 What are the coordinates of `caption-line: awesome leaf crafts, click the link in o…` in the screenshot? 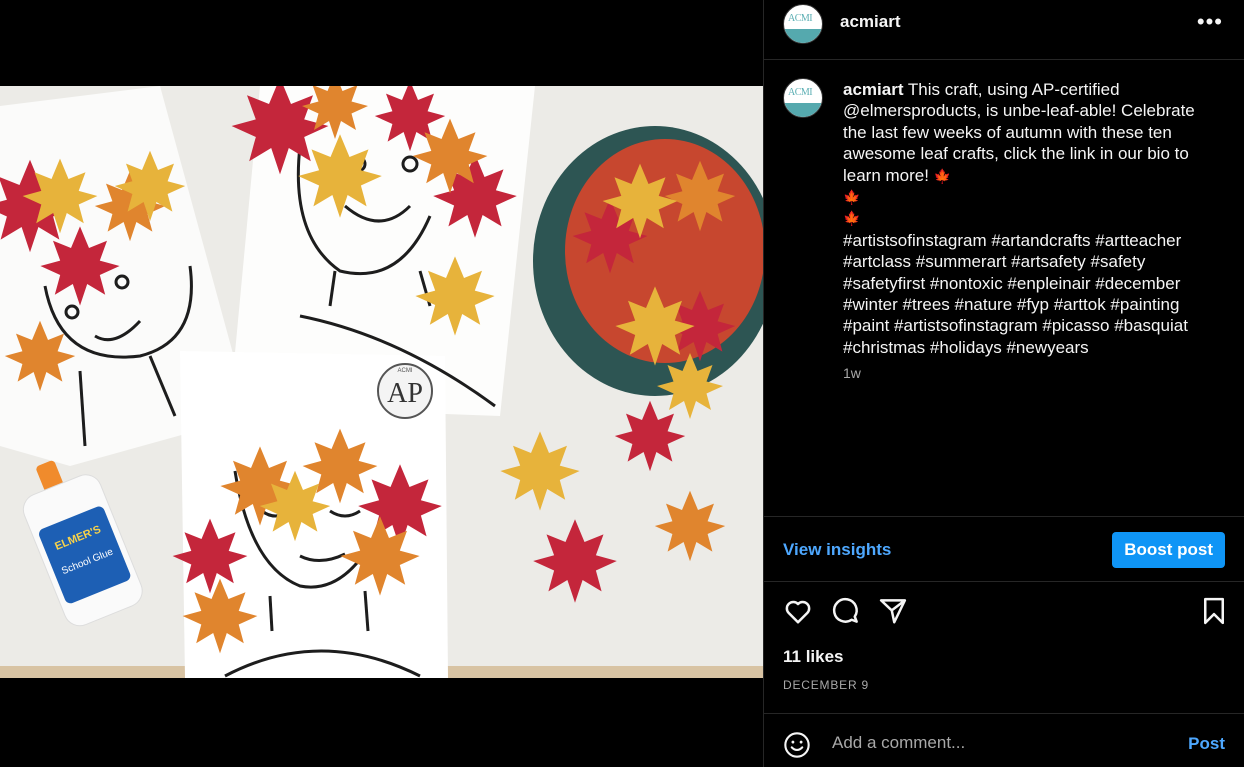 It's located at (1016, 154).